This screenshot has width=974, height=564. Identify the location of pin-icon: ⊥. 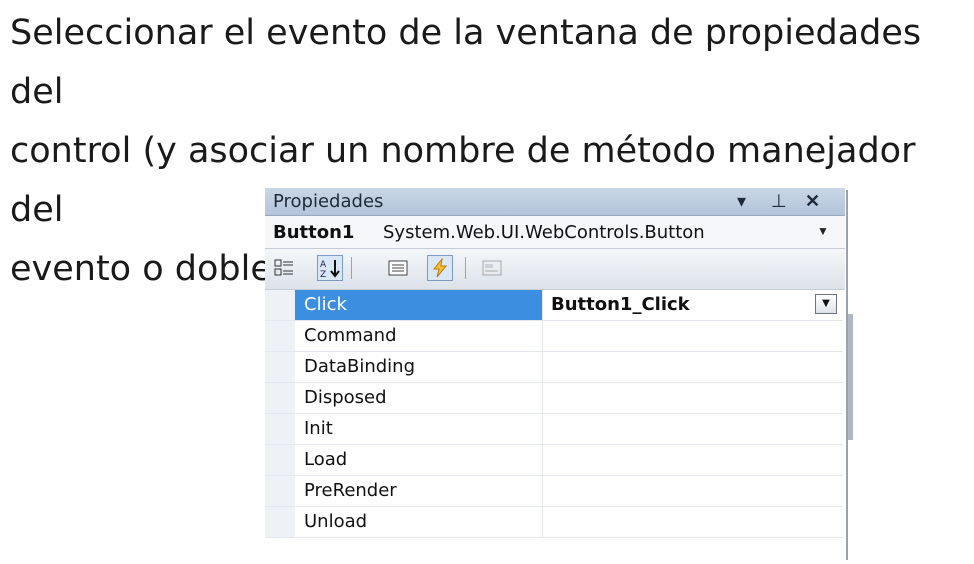
(779, 201).